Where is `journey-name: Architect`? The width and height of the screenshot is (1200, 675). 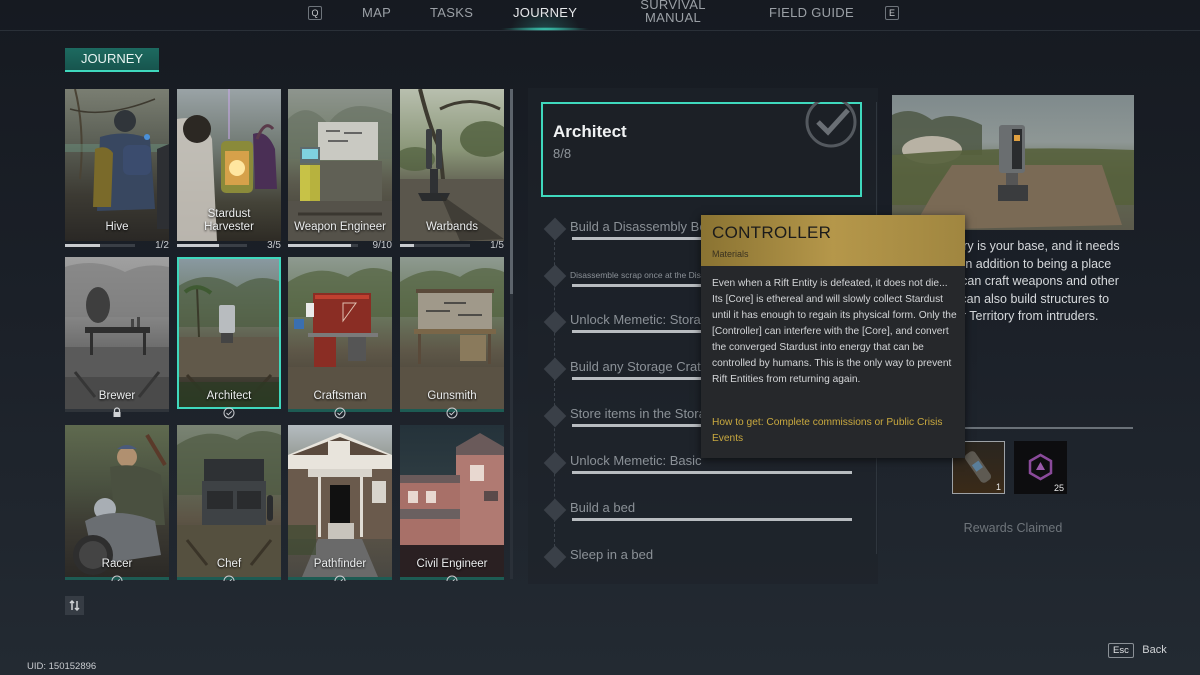 journey-name: Architect is located at coordinates (229, 396).